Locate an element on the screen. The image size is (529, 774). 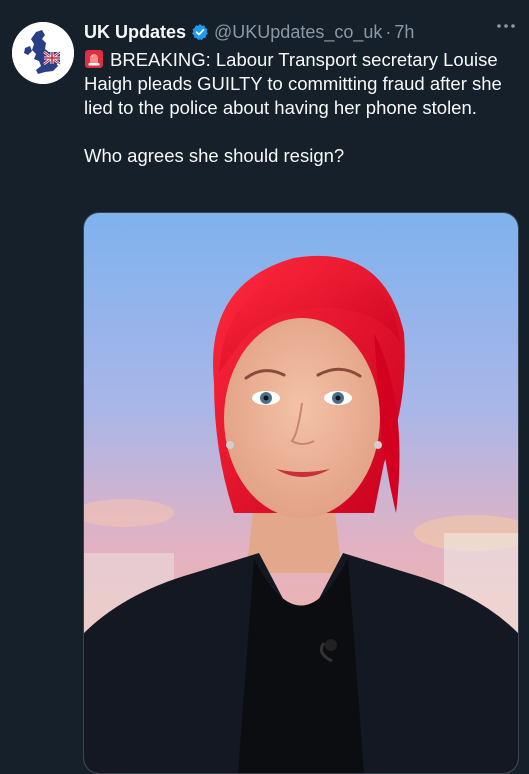
tweet-text-line-2: Who agrees she should resign? is located at coordinates (214, 155).